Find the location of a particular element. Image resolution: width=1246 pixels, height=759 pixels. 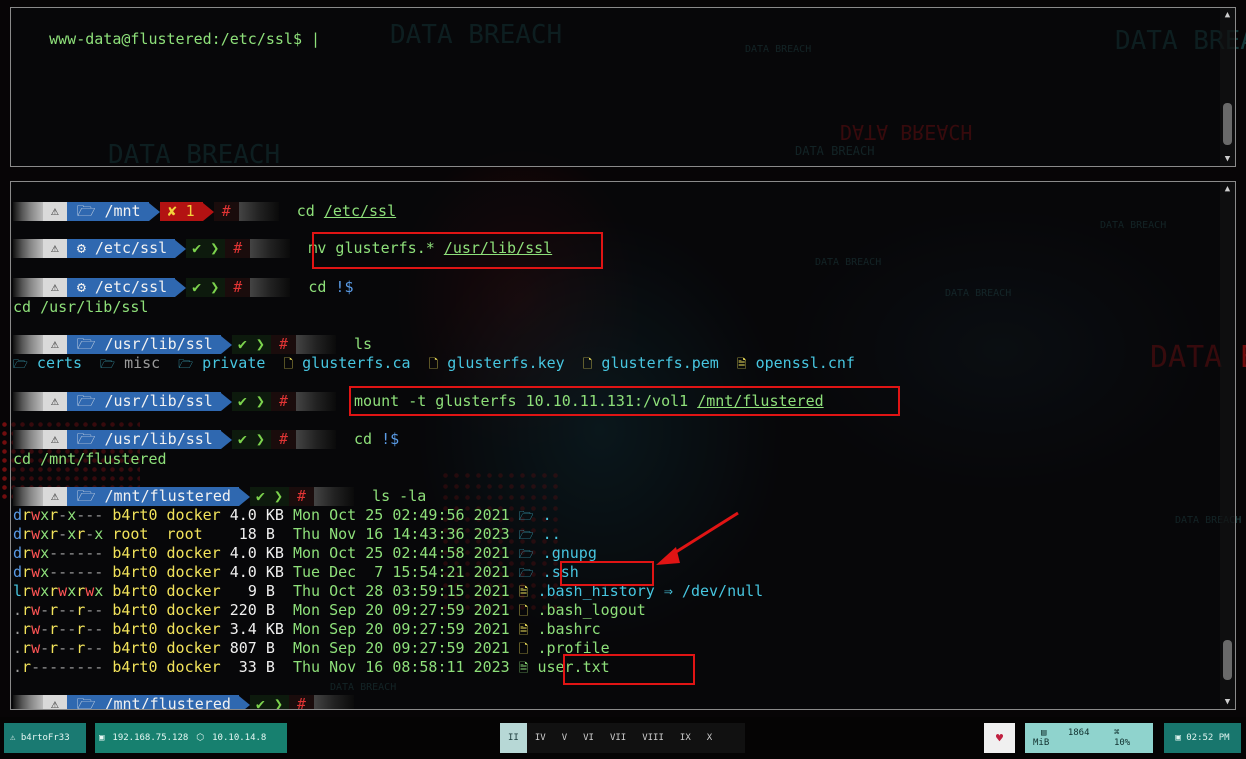

error-icon: ✘ is located at coordinates (172, 211).